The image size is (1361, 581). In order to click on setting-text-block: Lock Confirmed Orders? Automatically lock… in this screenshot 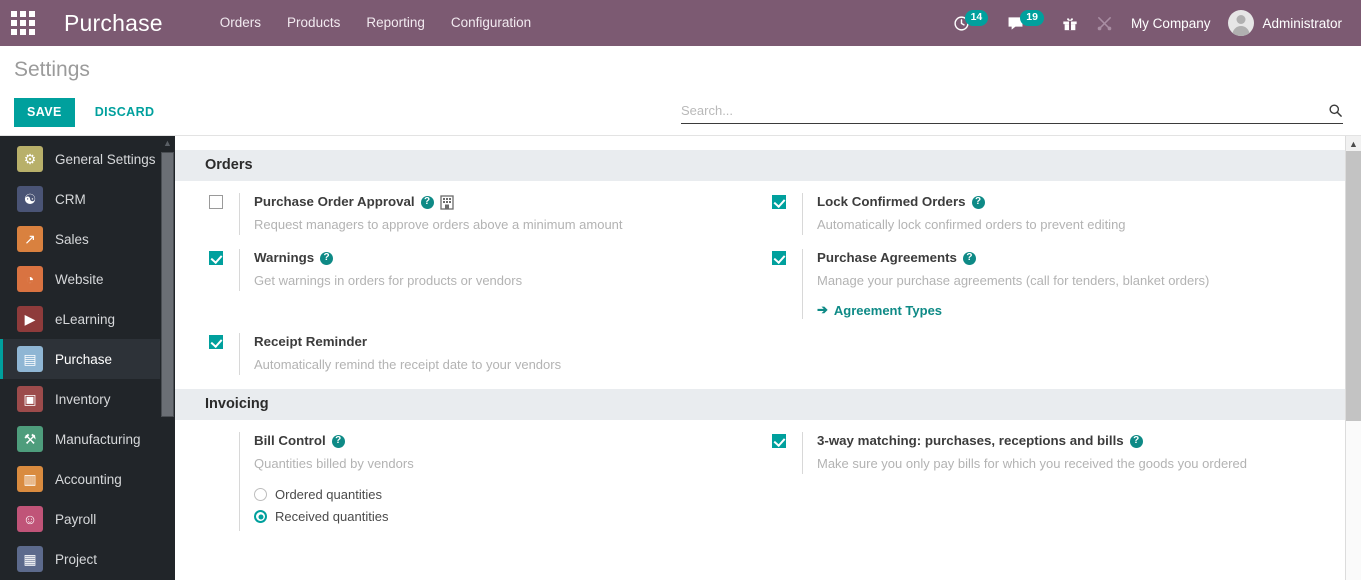, I will do `click(1063, 214)`.